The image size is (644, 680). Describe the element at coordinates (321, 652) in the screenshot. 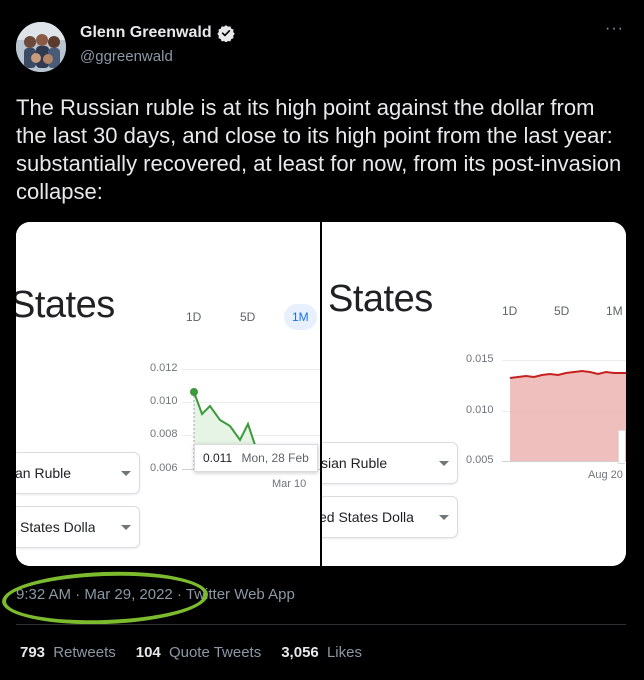

I see `likes-stat: 3,056 Likes` at that location.